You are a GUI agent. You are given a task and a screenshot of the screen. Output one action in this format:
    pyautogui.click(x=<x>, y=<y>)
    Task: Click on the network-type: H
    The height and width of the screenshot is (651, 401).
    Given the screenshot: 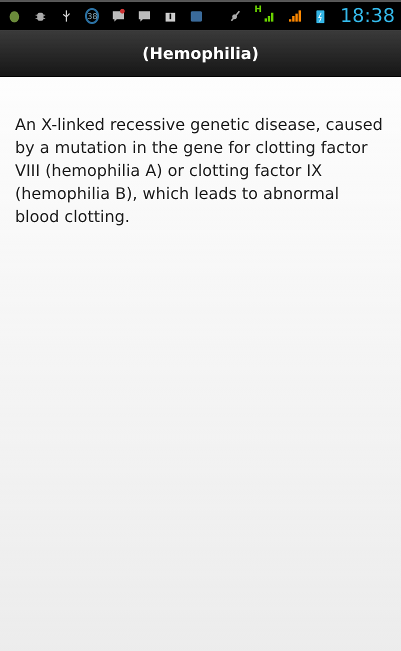 What is the action you would take?
    pyautogui.click(x=258, y=10)
    